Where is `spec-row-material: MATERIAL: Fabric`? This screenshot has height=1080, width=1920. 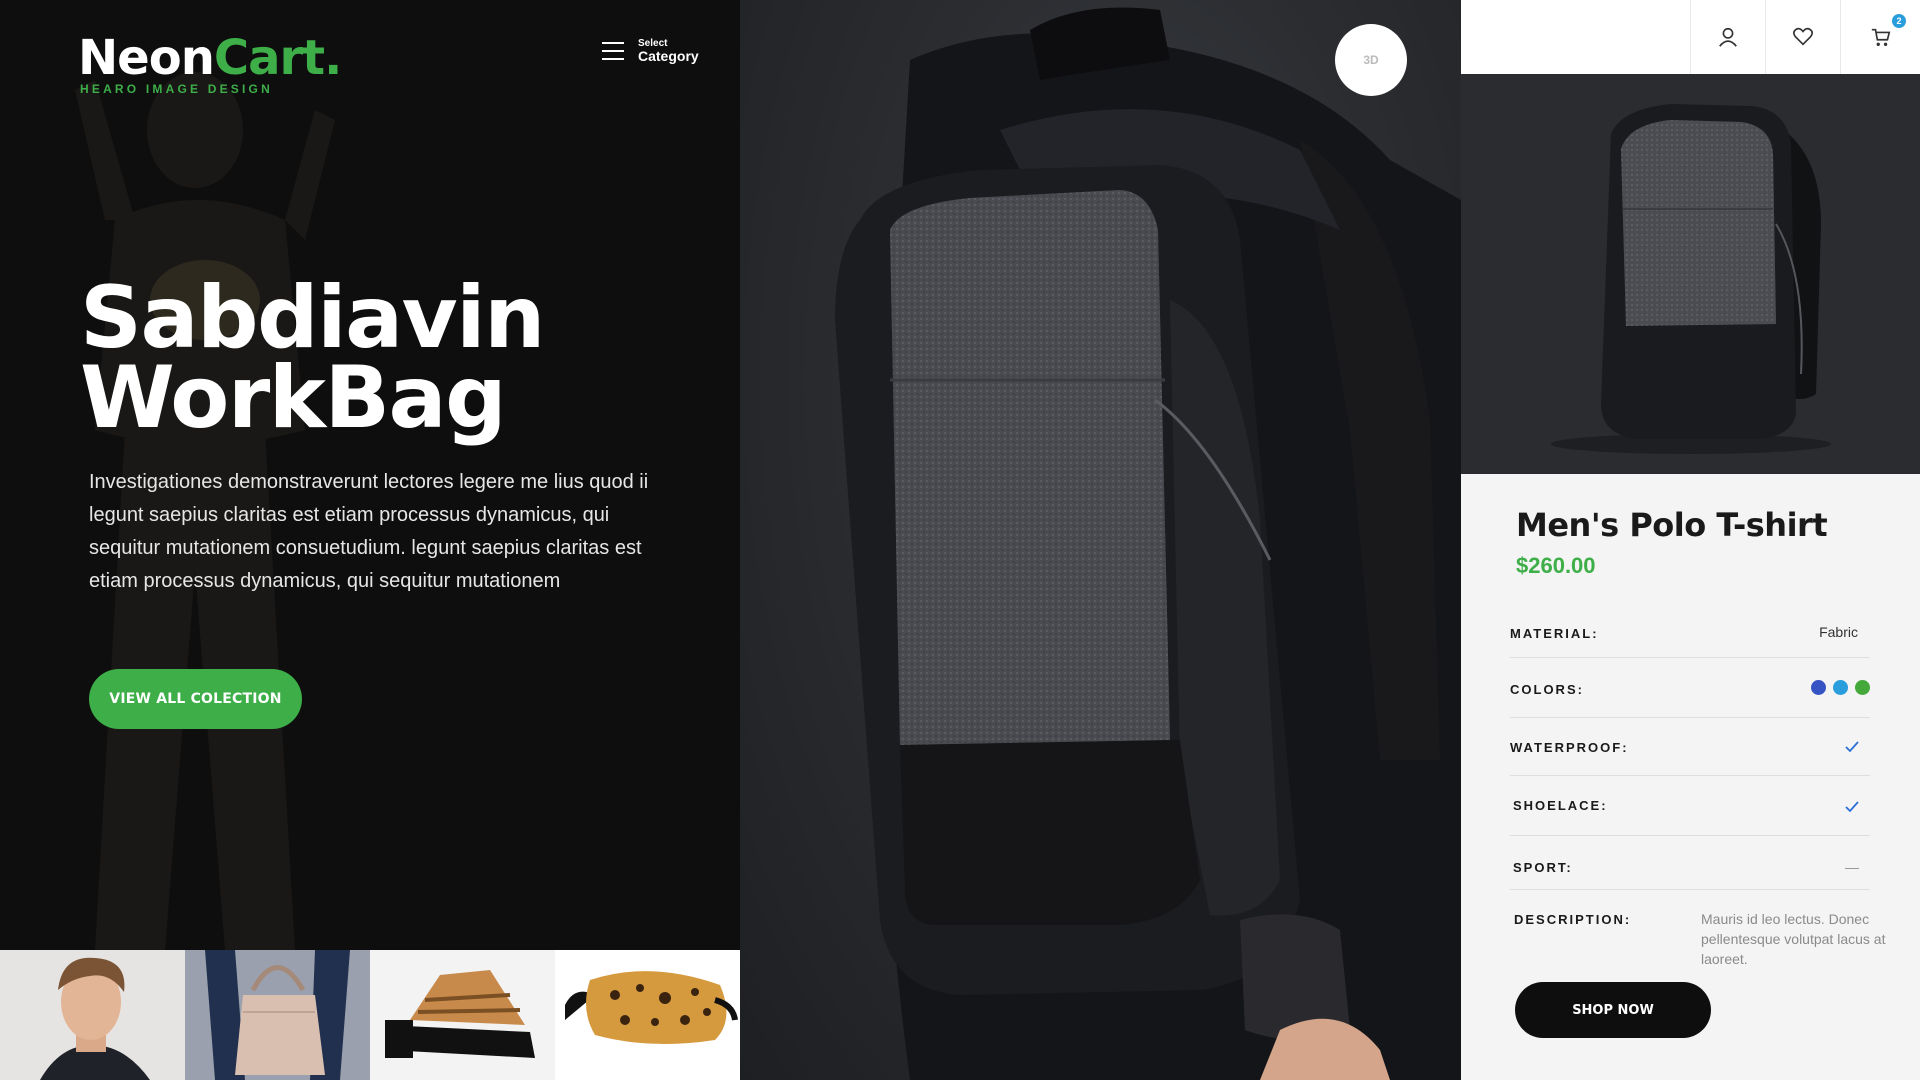
spec-row-material: MATERIAL: Fabric is located at coordinates (1690, 631).